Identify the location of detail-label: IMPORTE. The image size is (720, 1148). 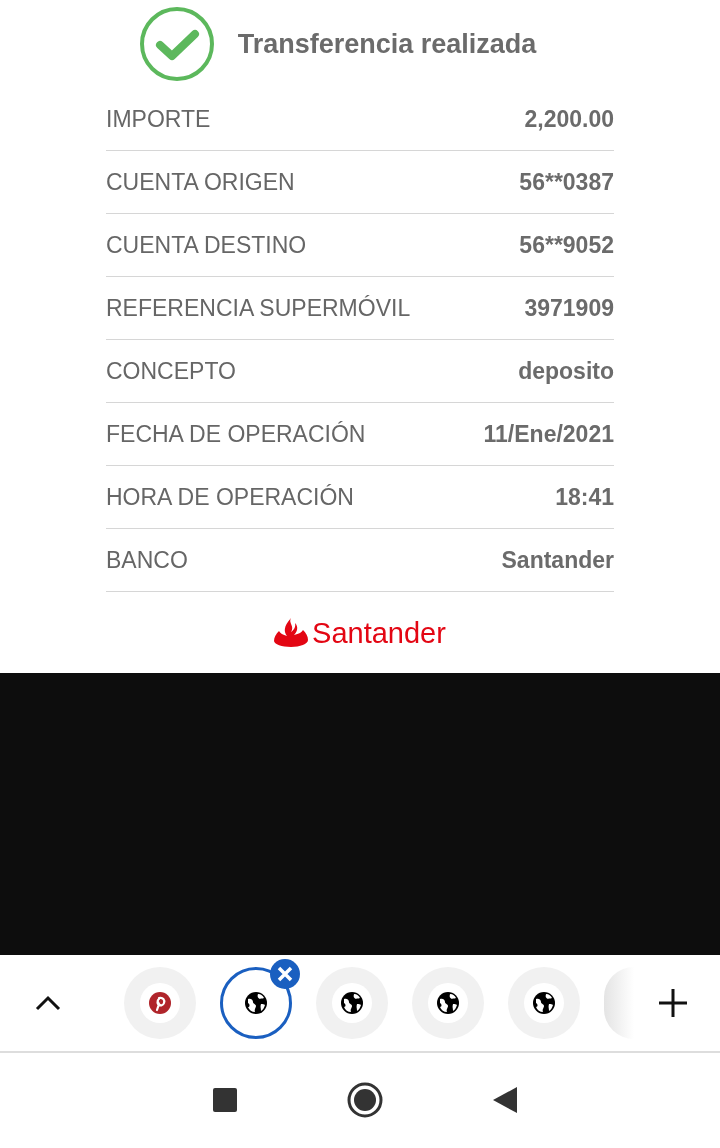
(158, 119).